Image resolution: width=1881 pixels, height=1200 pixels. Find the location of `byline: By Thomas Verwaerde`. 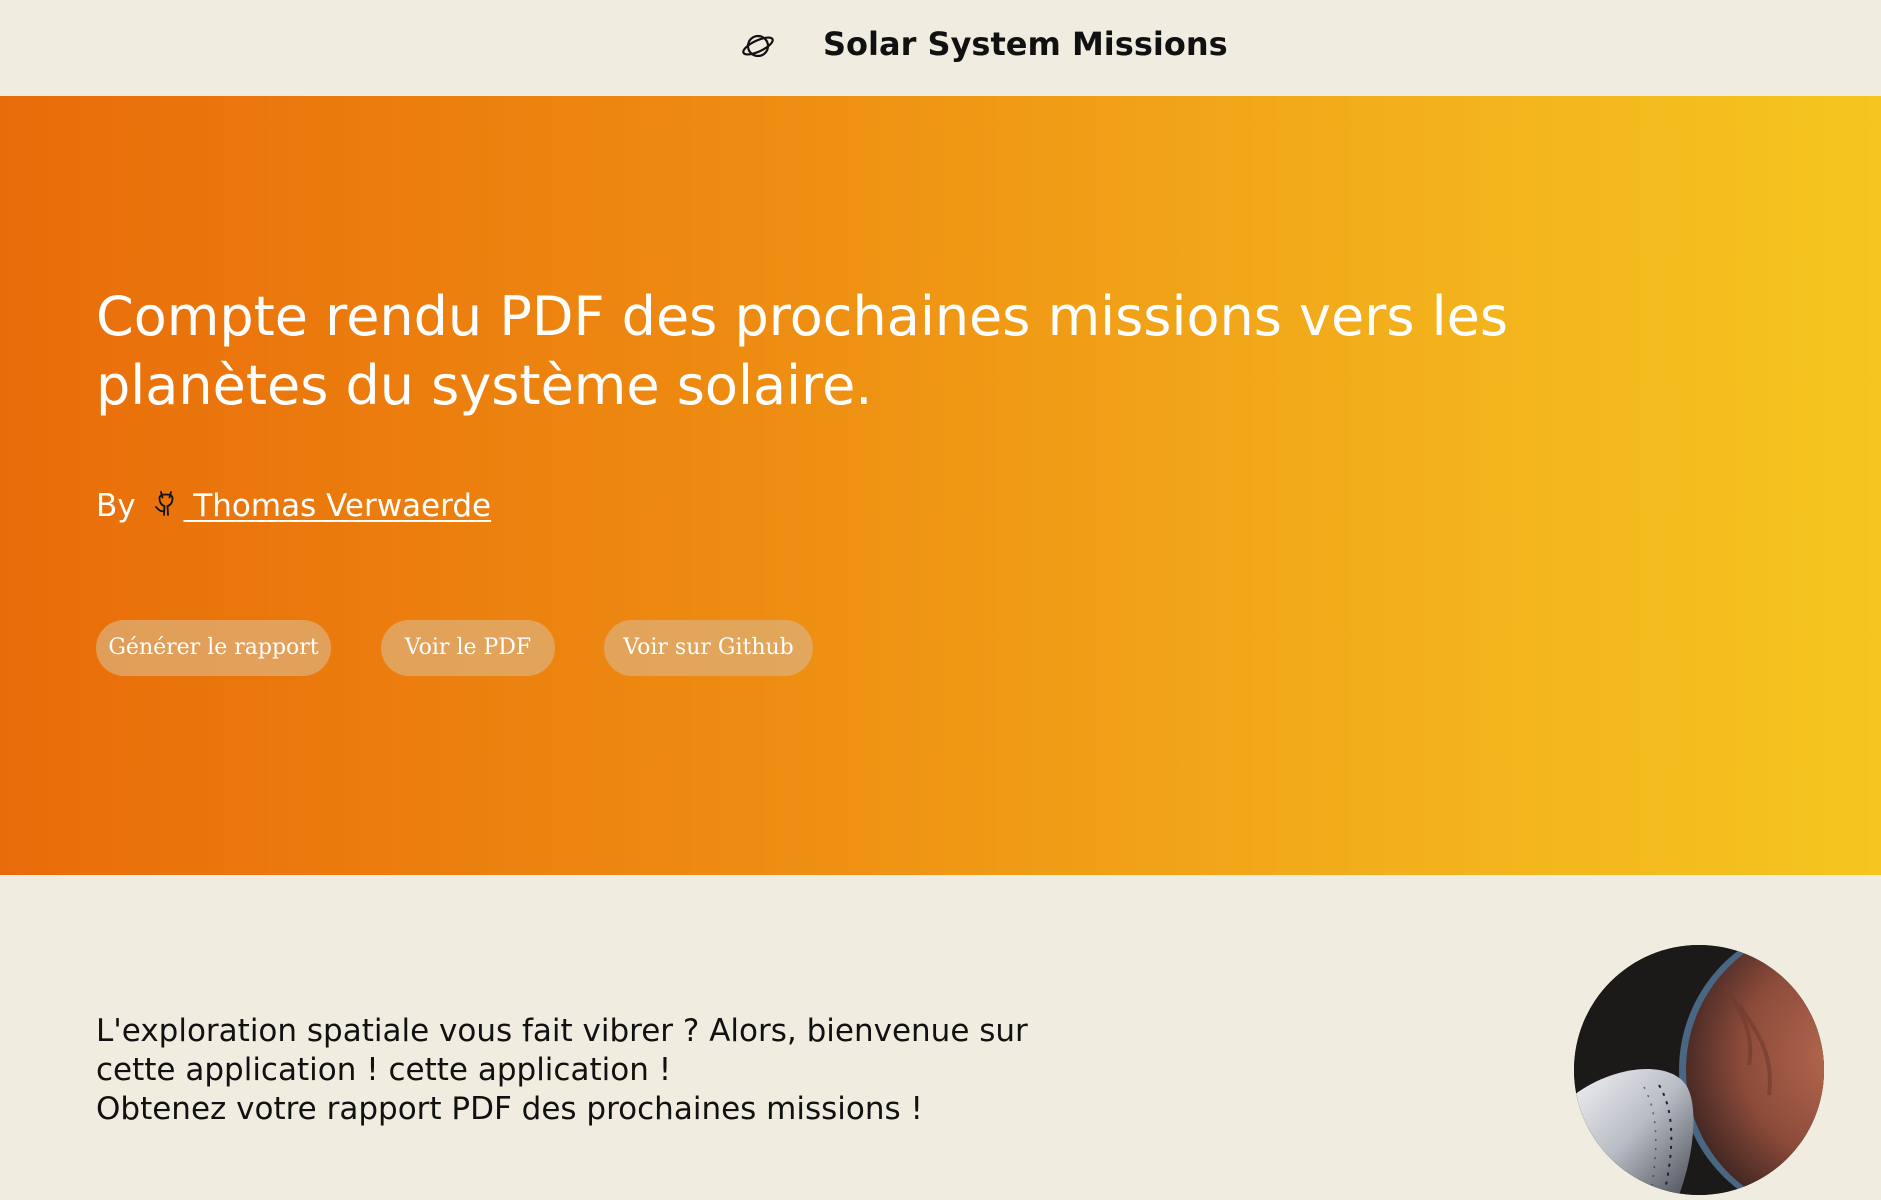

byline: By Thomas Verwaerde is located at coordinates (293, 506).